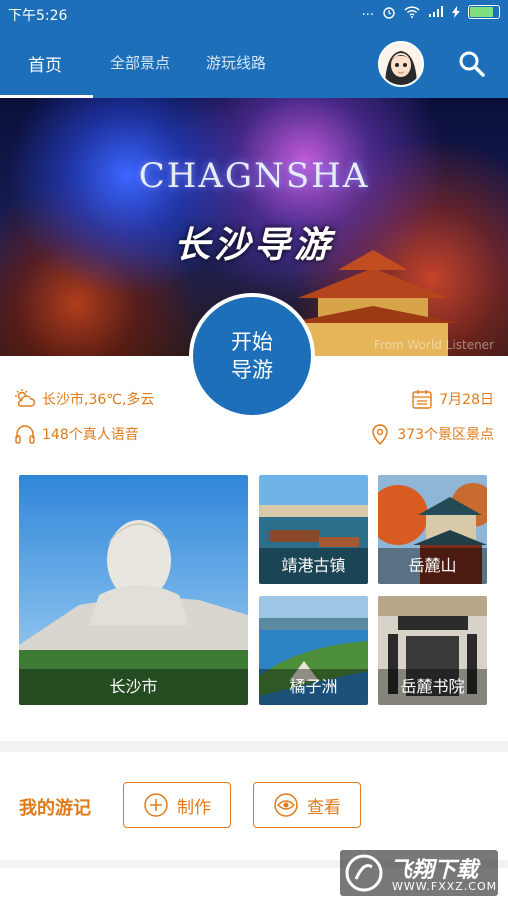 The image size is (508, 907). What do you see at coordinates (133, 590) in the screenshot?
I see `destination-changsha: 长沙市` at bounding box center [133, 590].